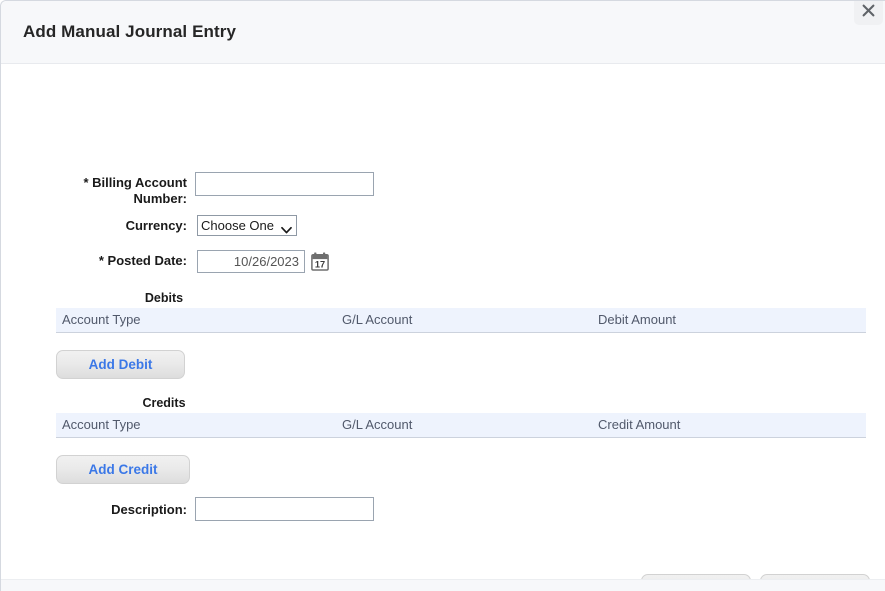 This screenshot has width=885, height=591. What do you see at coordinates (123, 469) in the screenshot?
I see `add-credit-button: Add Credit` at bounding box center [123, 469].